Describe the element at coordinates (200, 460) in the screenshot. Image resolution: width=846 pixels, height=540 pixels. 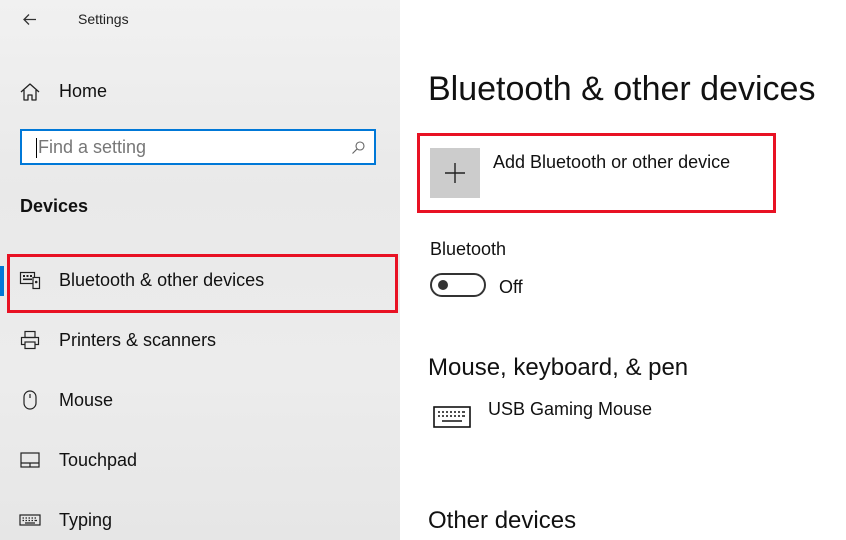
I see `sidebar-item-touchpad: Touchpad` at that location.